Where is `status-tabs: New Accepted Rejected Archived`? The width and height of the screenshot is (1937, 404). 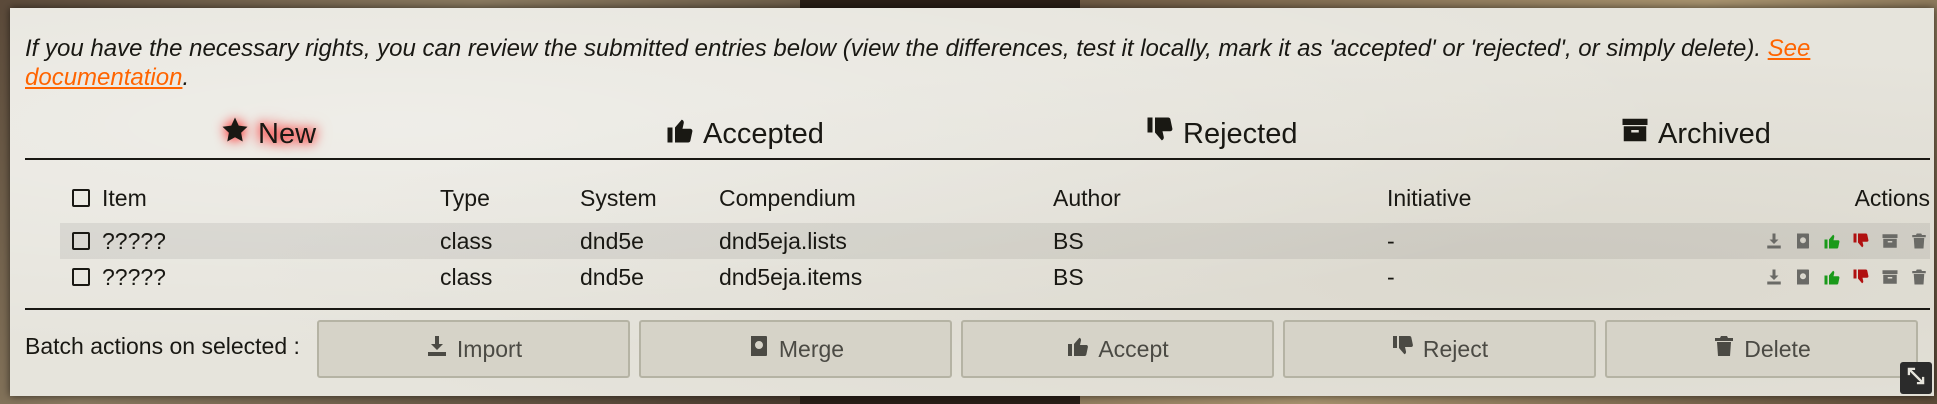 status-tabs: New Accepted Rejected Archived is located at coordinates (977, 133).